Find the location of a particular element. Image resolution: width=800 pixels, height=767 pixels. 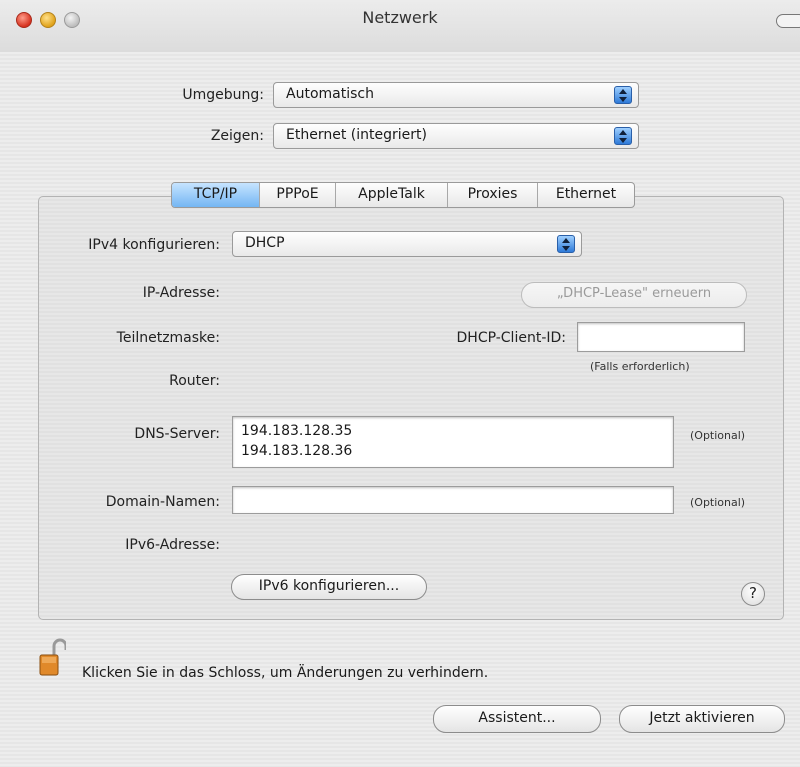

subnet-mask-label: Teilnetzmaske: is located at coordinates (168, 338).